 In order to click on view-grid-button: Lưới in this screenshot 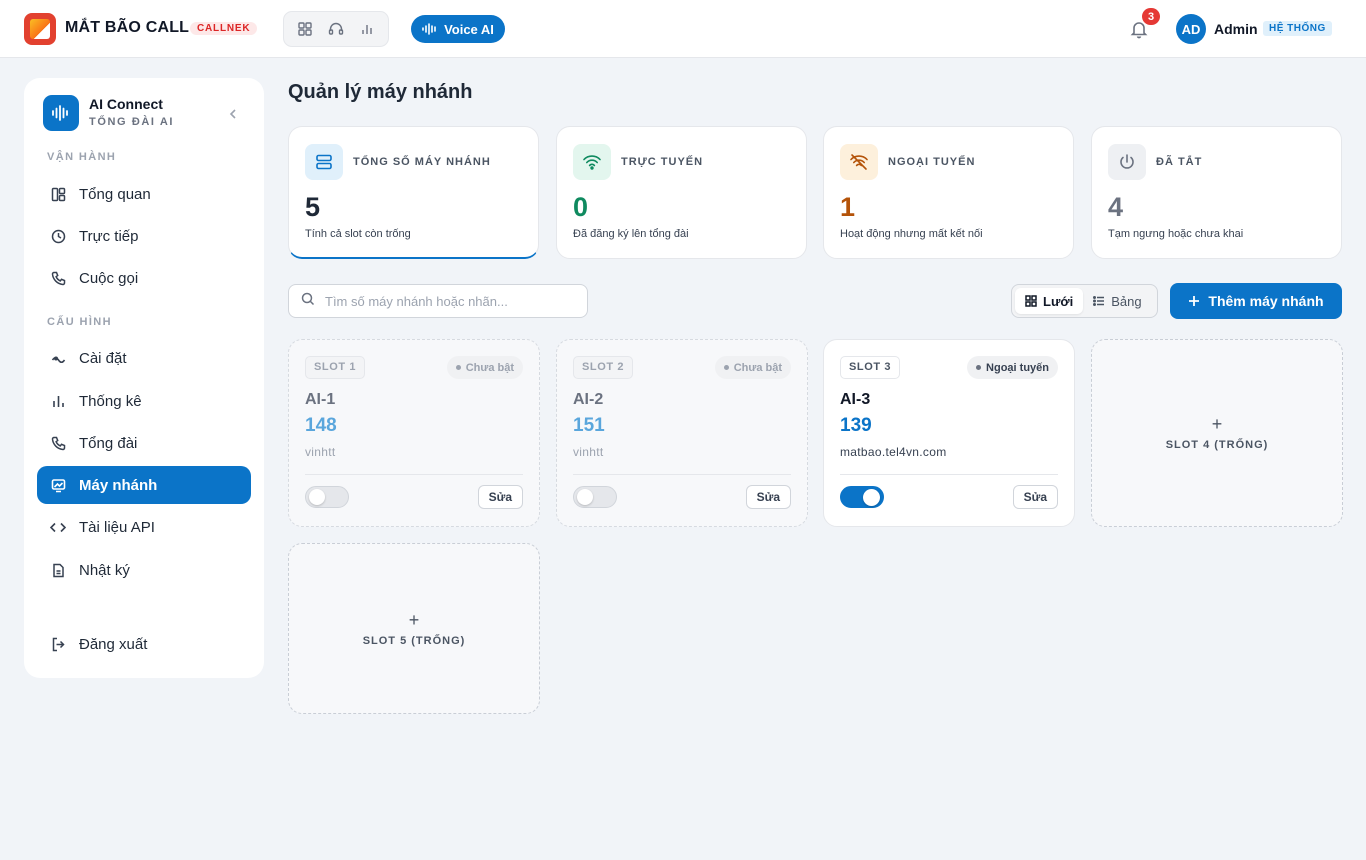, I will do `click(1049, 301)`.